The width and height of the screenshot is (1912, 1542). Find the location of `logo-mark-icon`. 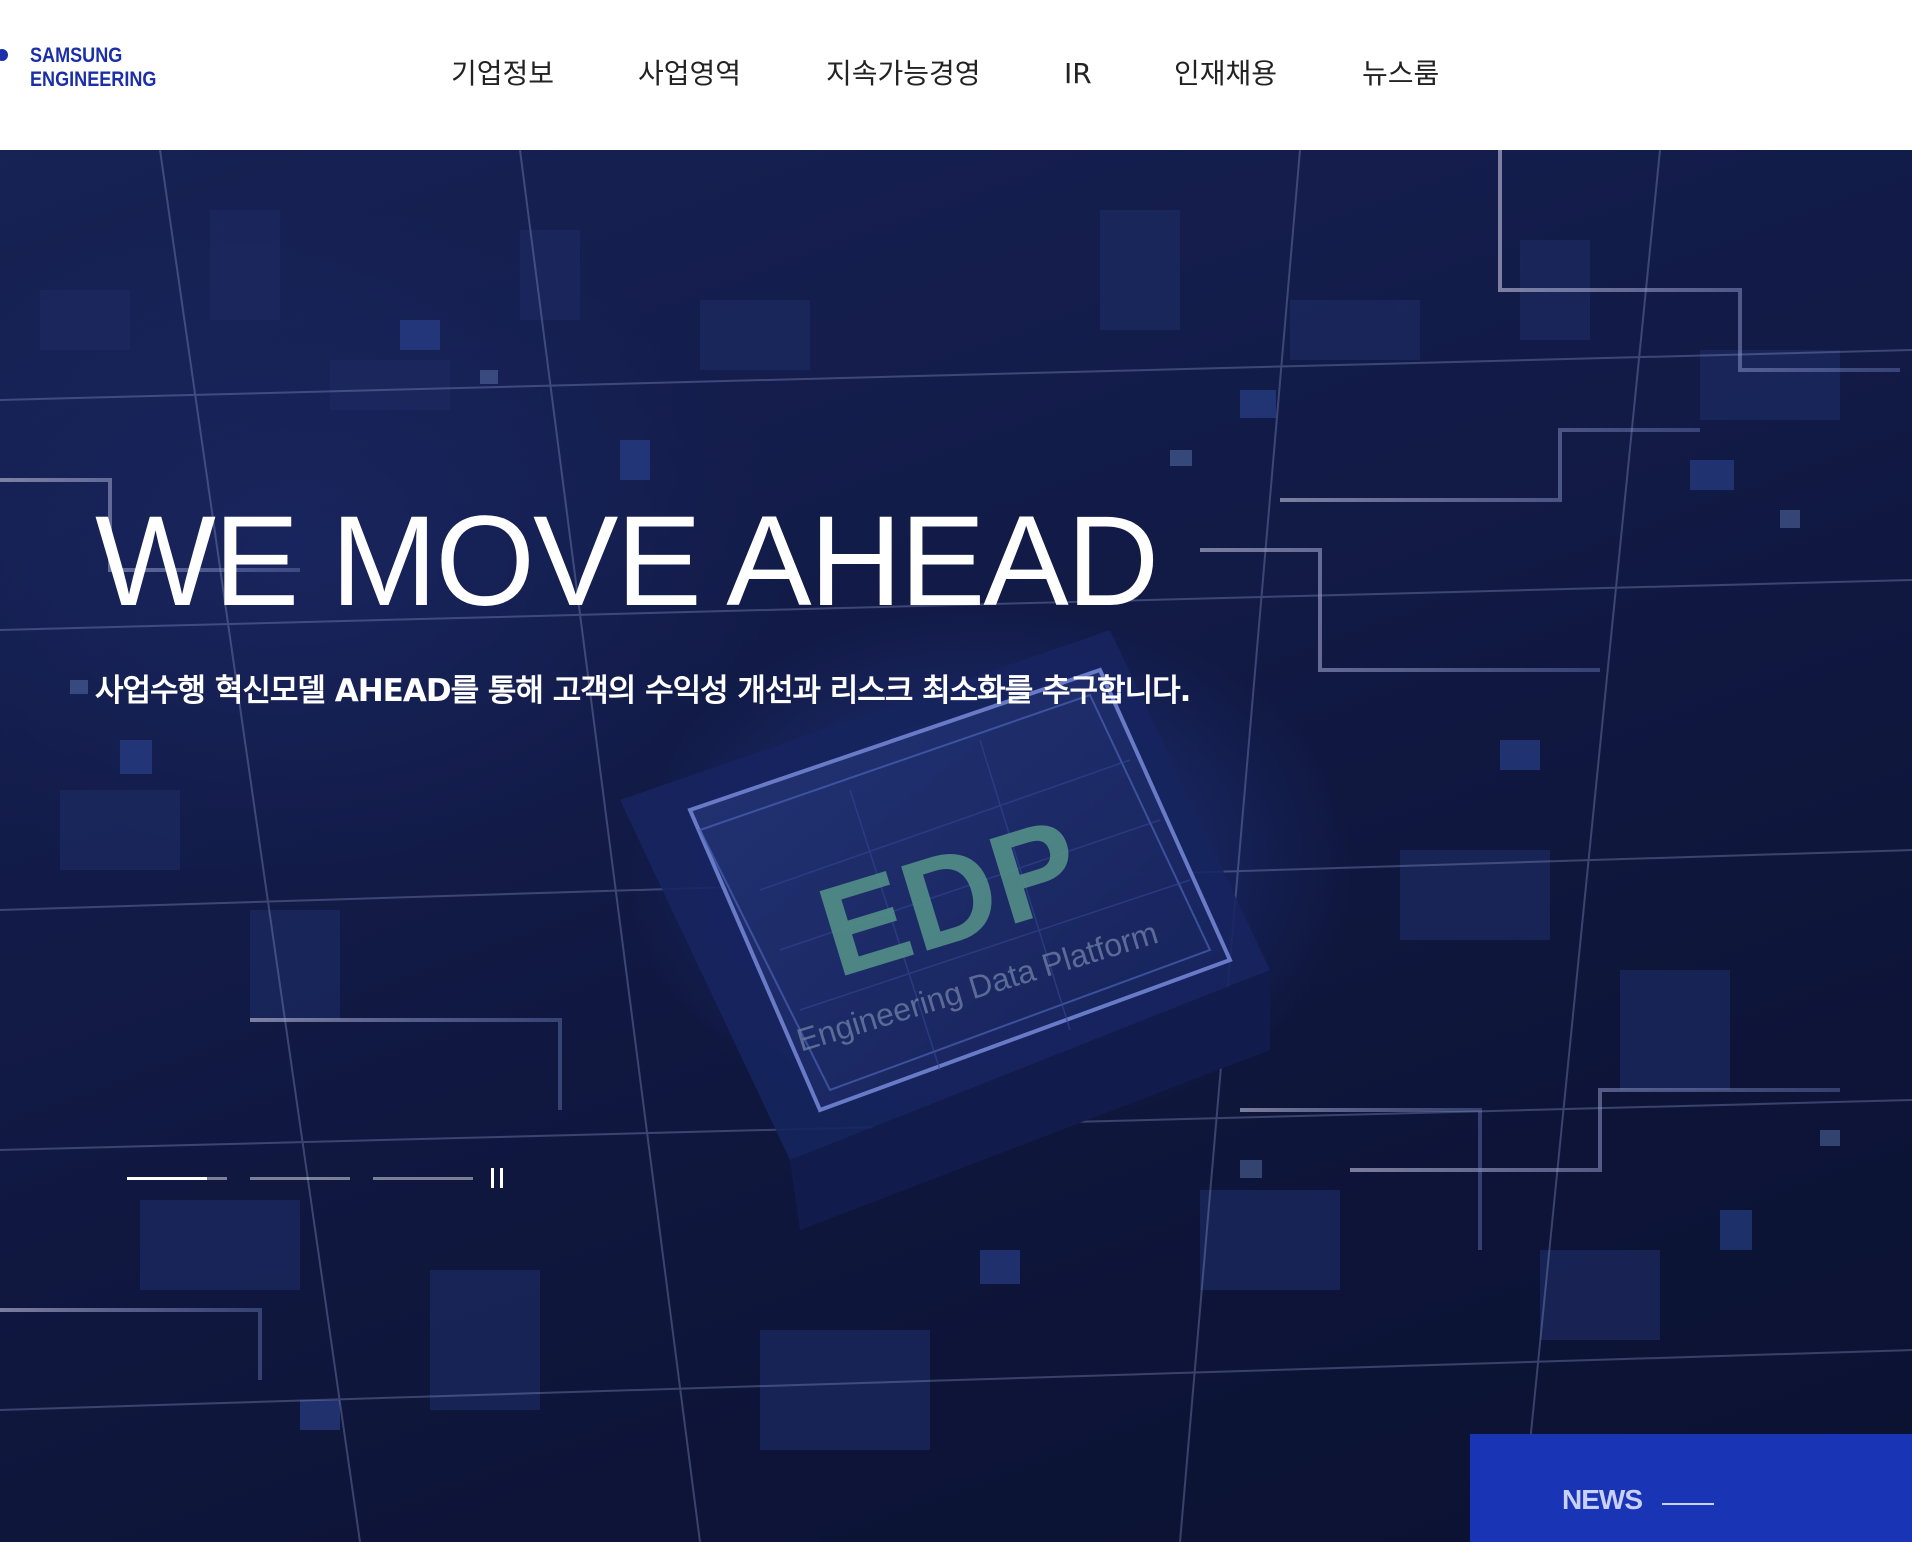

logo-mark-icon is located at coordinates (4, 55).